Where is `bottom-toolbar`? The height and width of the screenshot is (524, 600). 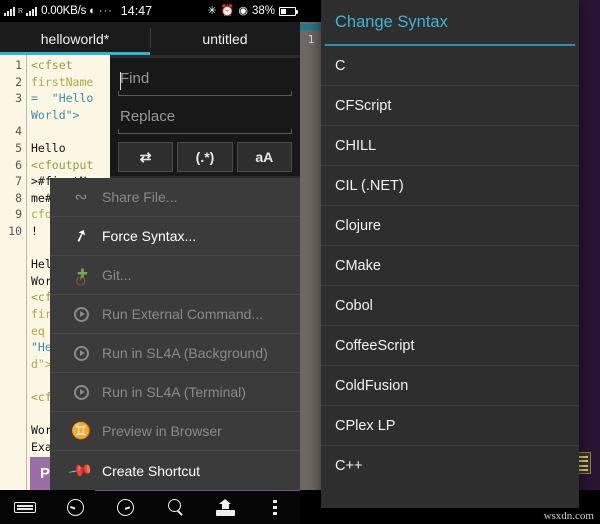 bottom-toolbar is located at coordinates (150, 507).